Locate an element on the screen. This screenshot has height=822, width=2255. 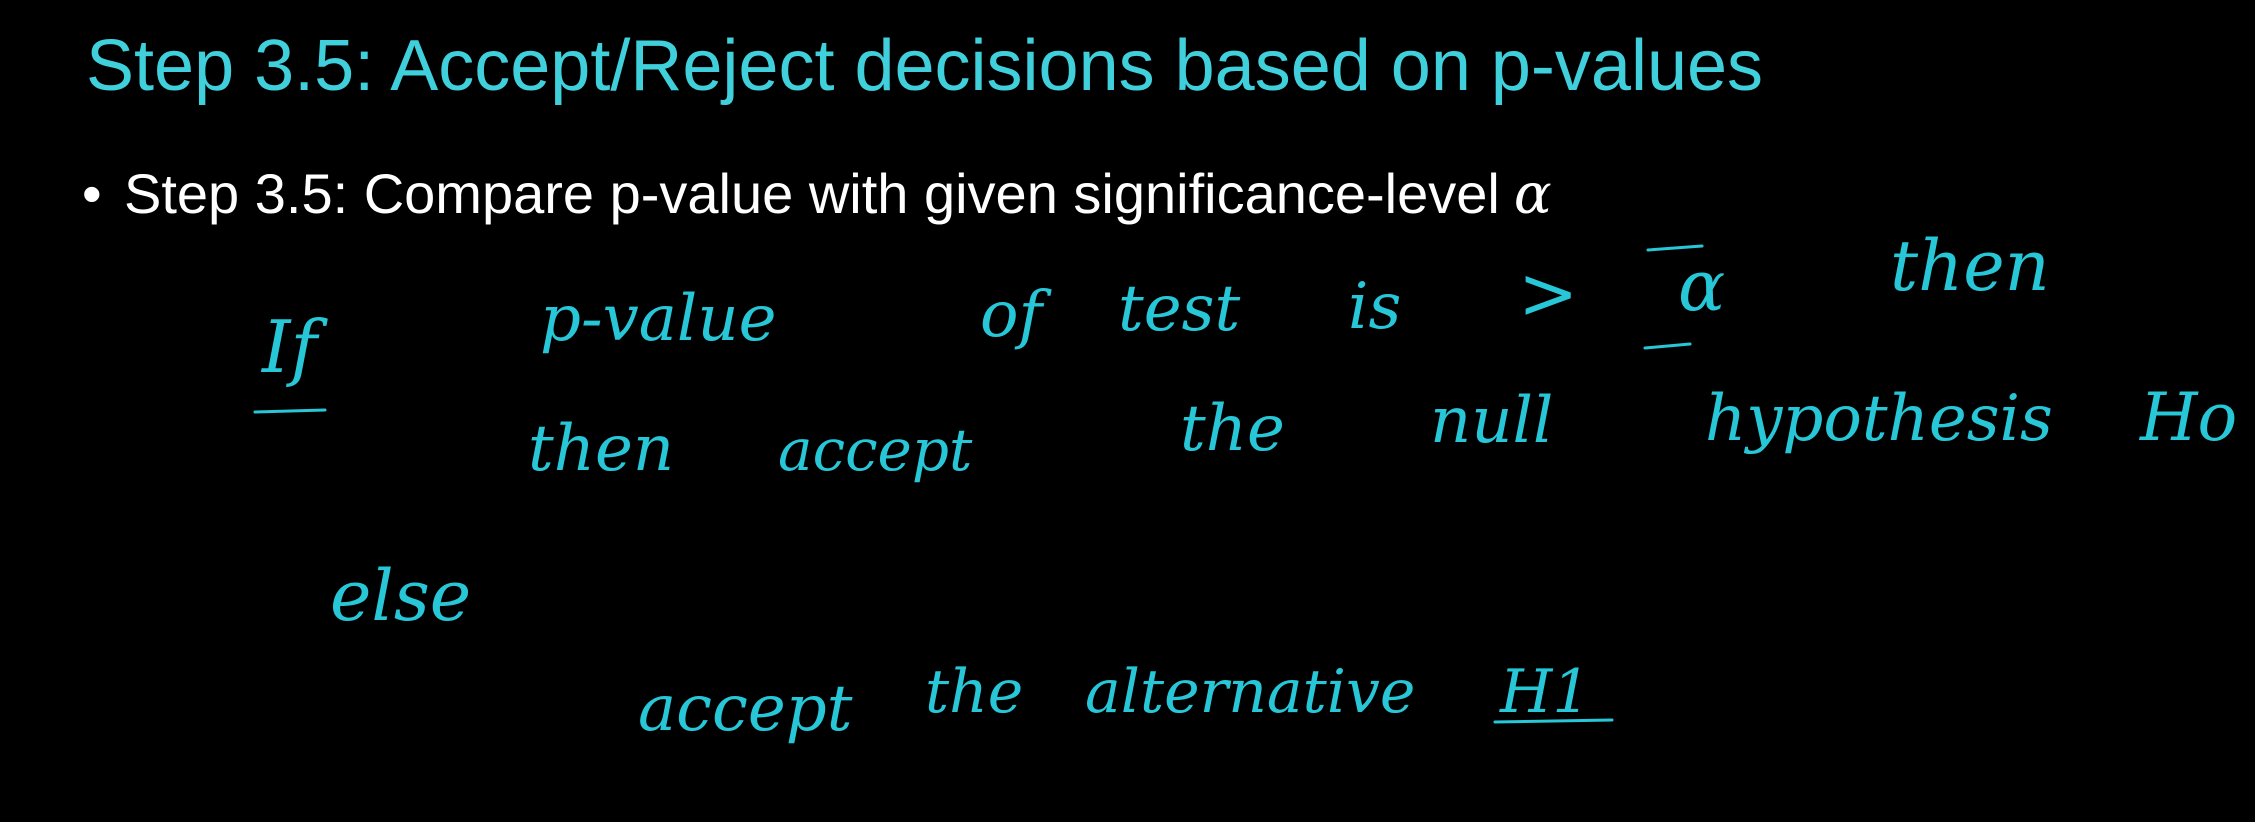
ink-word-alpha: α is located at coordinates (1701, 286).